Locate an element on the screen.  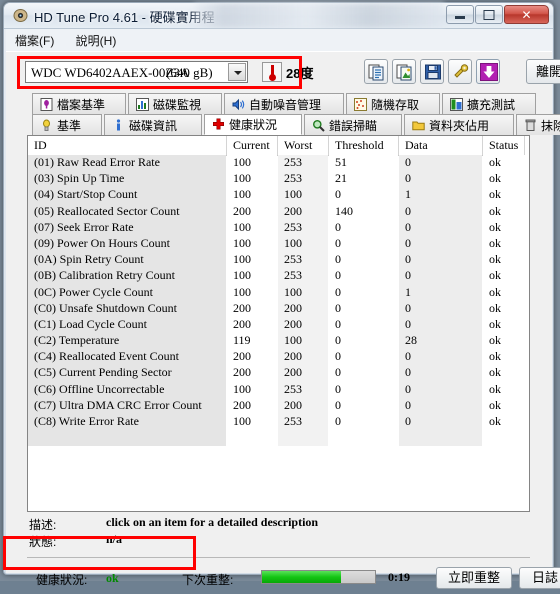
cell-worst: 100 is located at coordinates (293, 292).